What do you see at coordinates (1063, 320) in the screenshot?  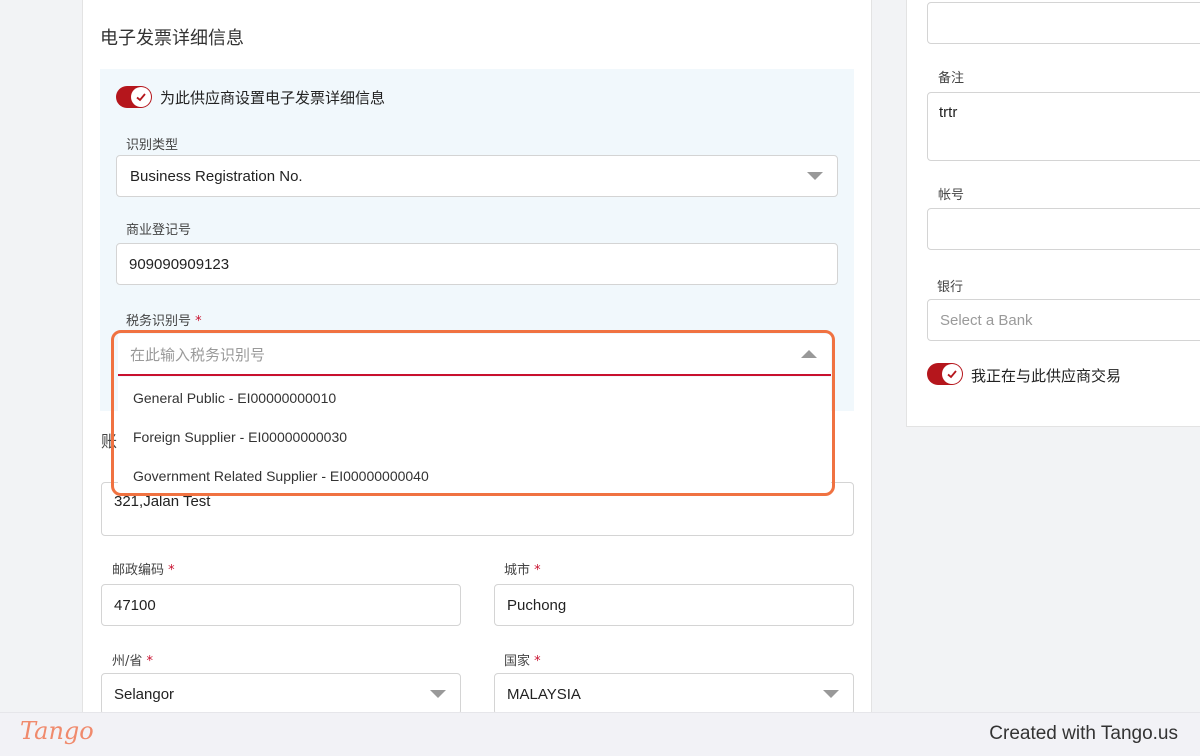 I see `bank-select: Select a Bank` at bounding box center [1063, 320].